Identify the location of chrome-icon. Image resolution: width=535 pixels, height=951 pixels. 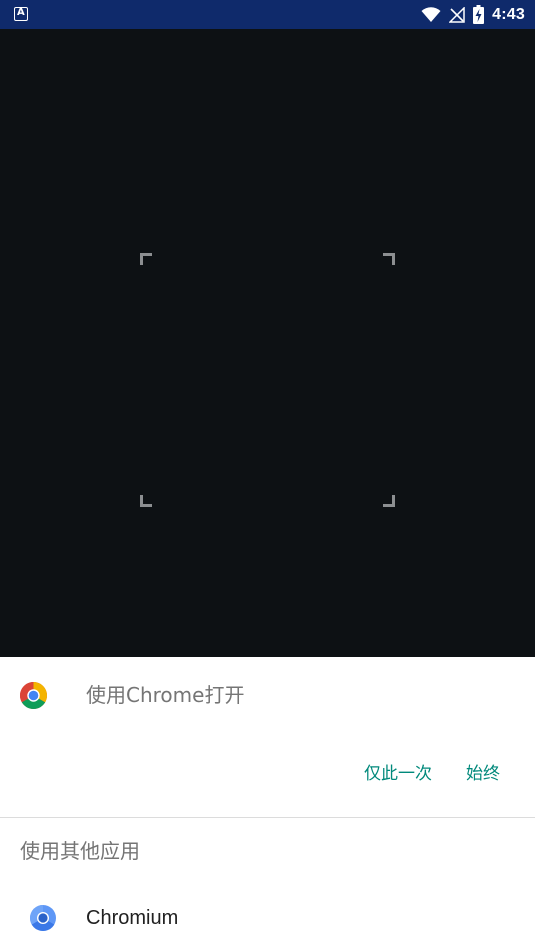
(33, 695).